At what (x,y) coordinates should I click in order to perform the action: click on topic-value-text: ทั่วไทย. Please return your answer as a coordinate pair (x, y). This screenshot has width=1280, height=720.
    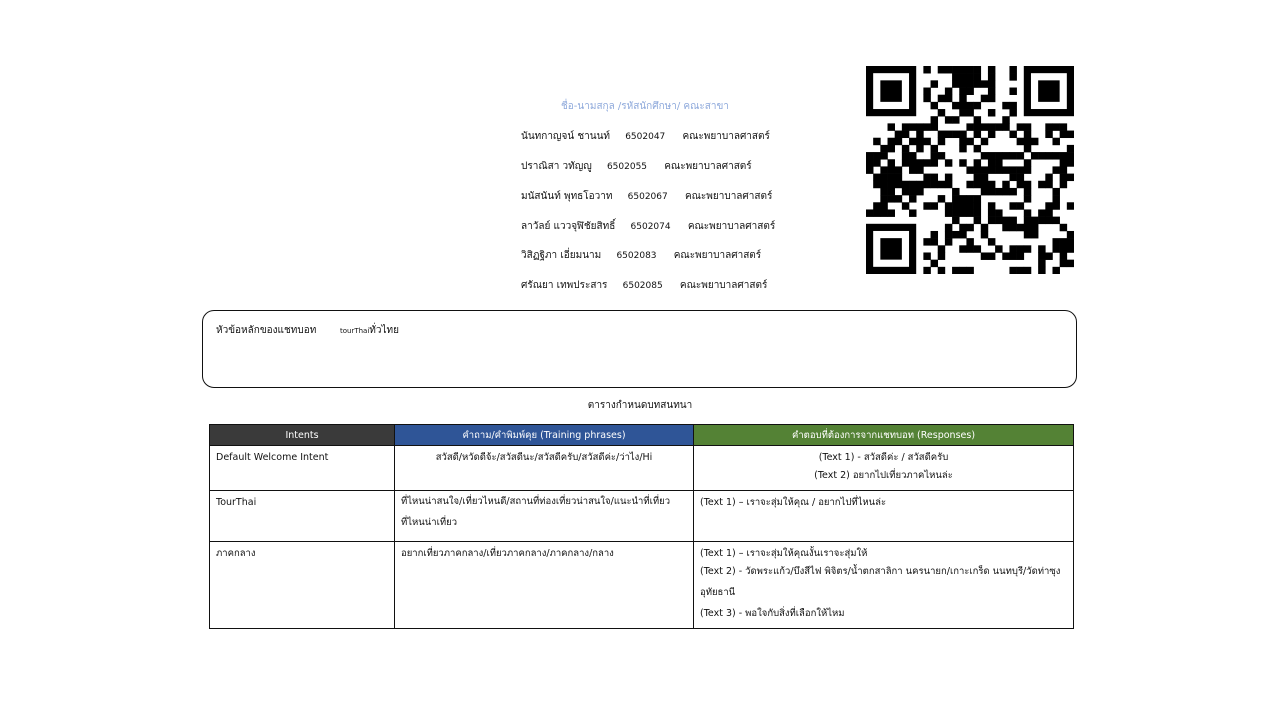
    Looking at the image, I should click on (384, 330).